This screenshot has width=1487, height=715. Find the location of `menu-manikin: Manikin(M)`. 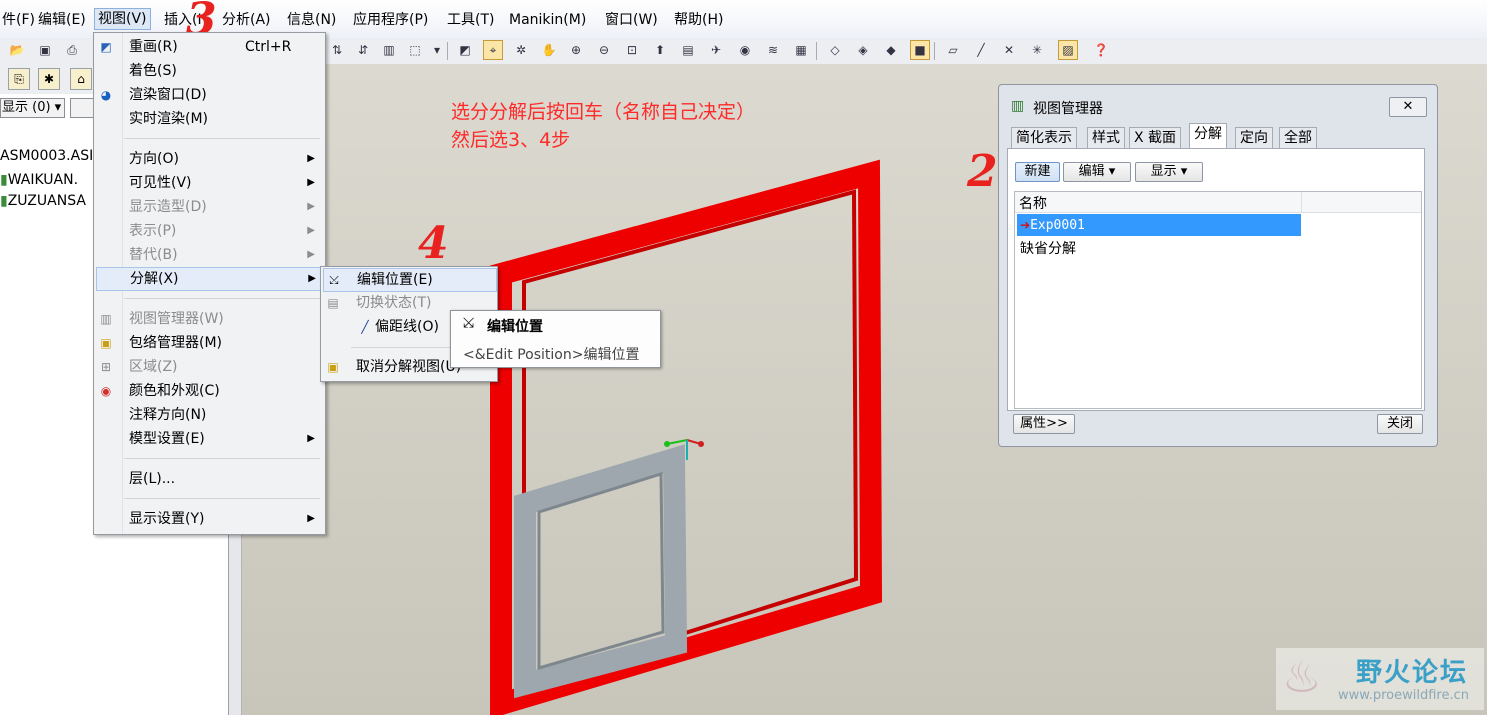

menu-manikin: Manikin(M) is located at coordinates (547, 20).